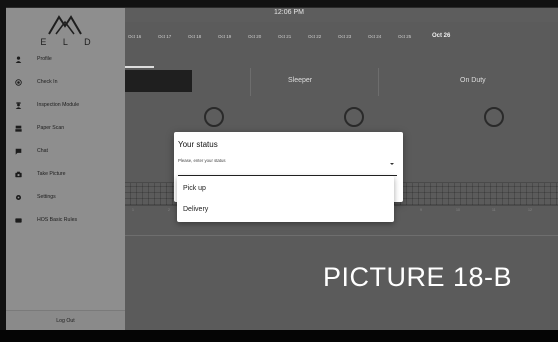 Image resolution: width=558 pixels, height=342 pixels. I want to click on date-tab: Oct 20, so click(254, 36).